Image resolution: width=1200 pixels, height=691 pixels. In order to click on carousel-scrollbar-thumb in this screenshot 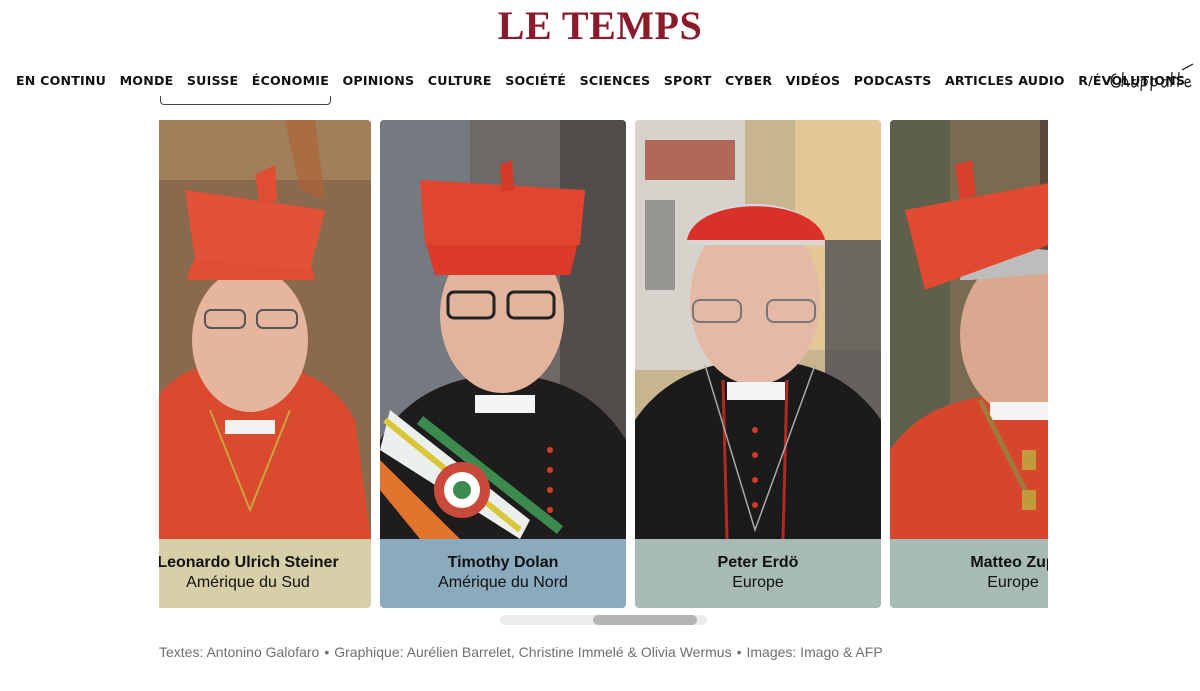, I will do `click(645, 620)`.